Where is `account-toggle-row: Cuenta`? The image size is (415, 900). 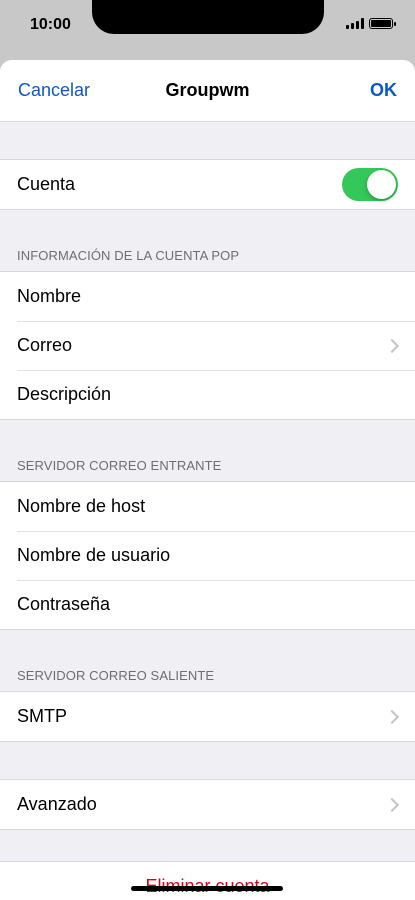
account-toggle-row: Cuenta is located at coordinates (207, 184).